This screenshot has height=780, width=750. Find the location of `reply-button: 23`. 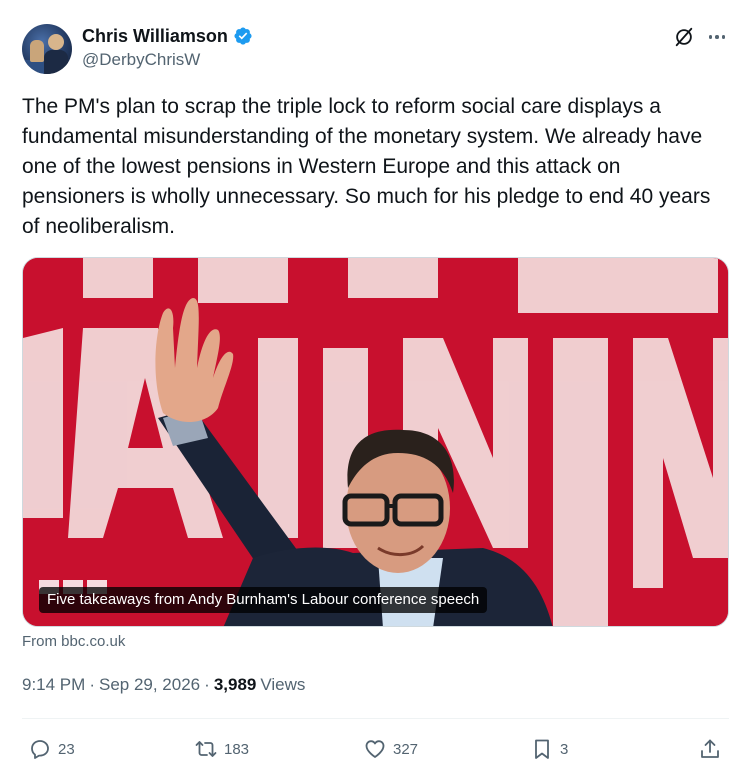

reply-button: 23 is located at coordinates (51, 749).